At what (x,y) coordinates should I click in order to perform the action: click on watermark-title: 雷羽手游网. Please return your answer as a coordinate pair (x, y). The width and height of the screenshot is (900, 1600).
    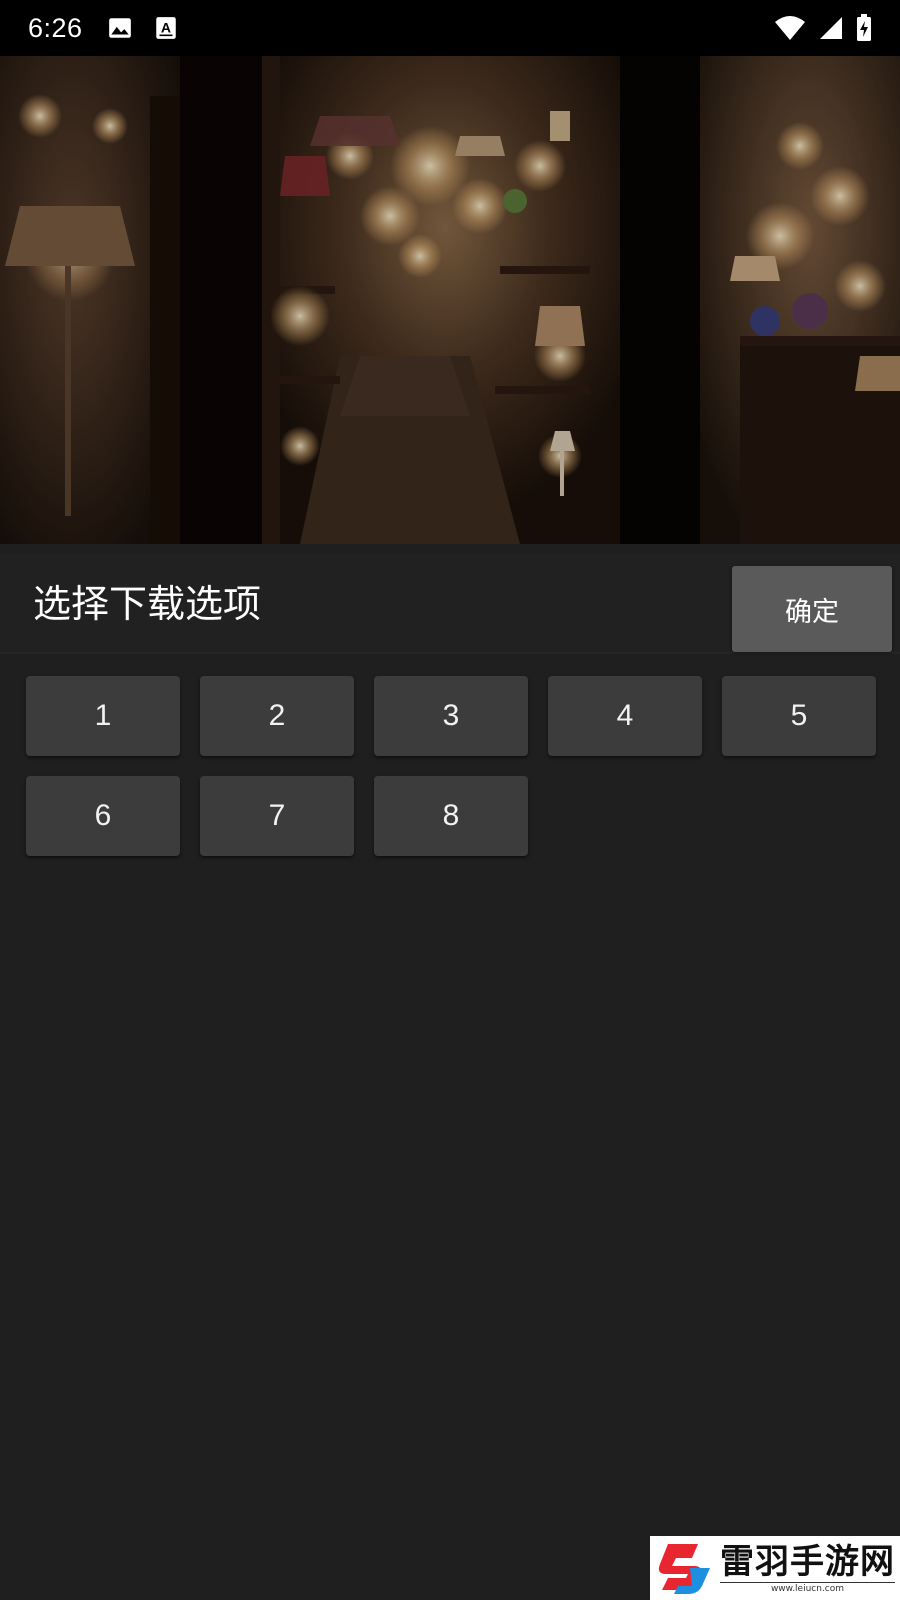
    Looking at the image, I should click on (807, 1561).